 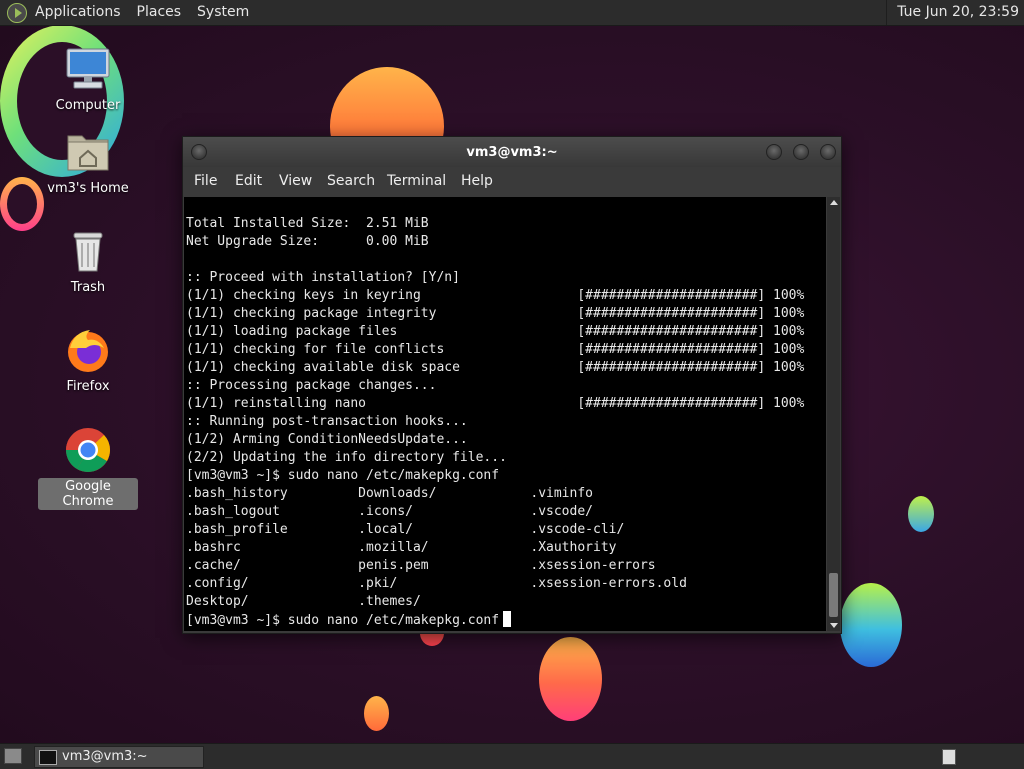 I want to click on desktop-icon-label: vm3's Home, so click(x=88, y=188).